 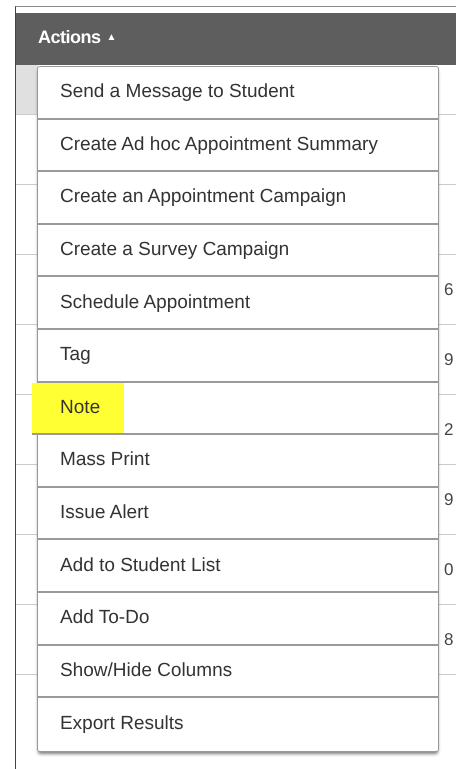 I want to click on table-cell-text: 2, so click(x=449, y=430).